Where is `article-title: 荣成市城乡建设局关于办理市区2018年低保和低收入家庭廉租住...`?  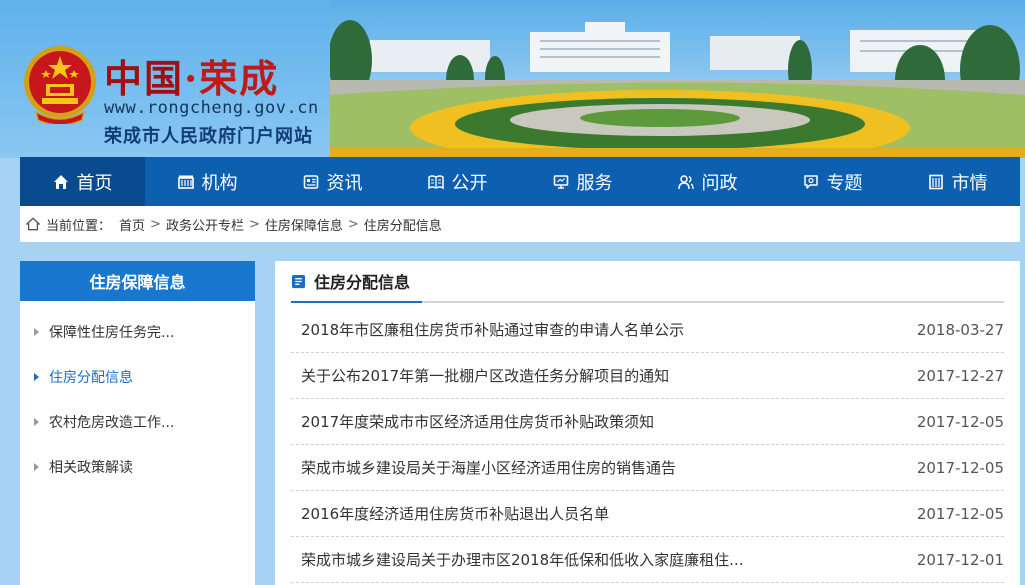
article-title: 荣成市城乡建设局关于办理市区2018年低保和低收入家庭廉租住... is located at coordinates (517, 559).